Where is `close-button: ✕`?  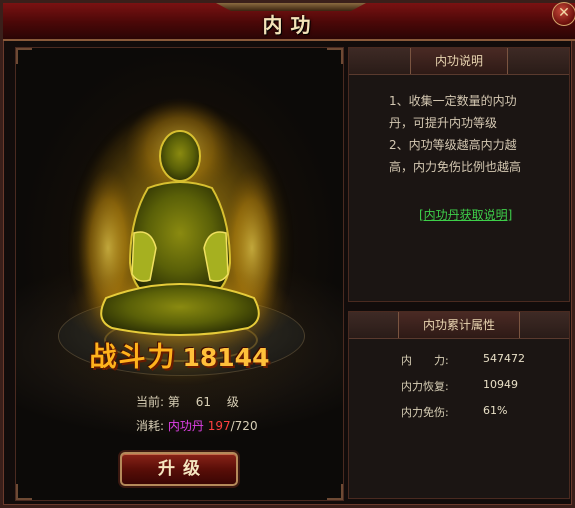 close-button: ✕ is located at coordinates (563, 14).